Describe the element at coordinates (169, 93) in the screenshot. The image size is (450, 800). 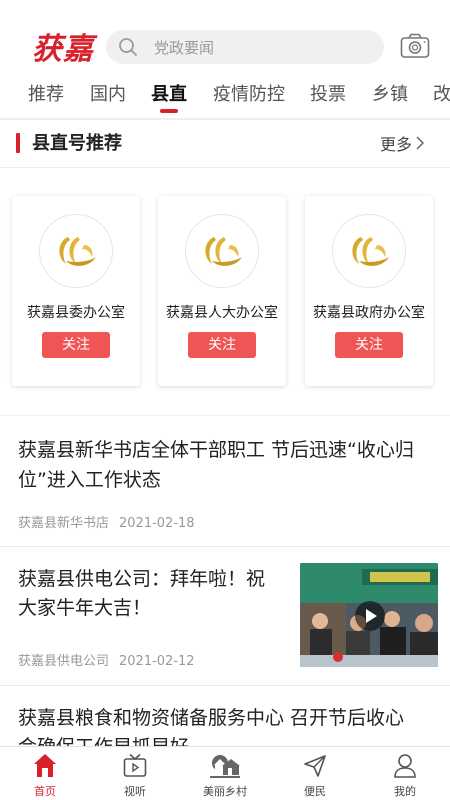
I see `tab-county-direct: 县直` at that location.